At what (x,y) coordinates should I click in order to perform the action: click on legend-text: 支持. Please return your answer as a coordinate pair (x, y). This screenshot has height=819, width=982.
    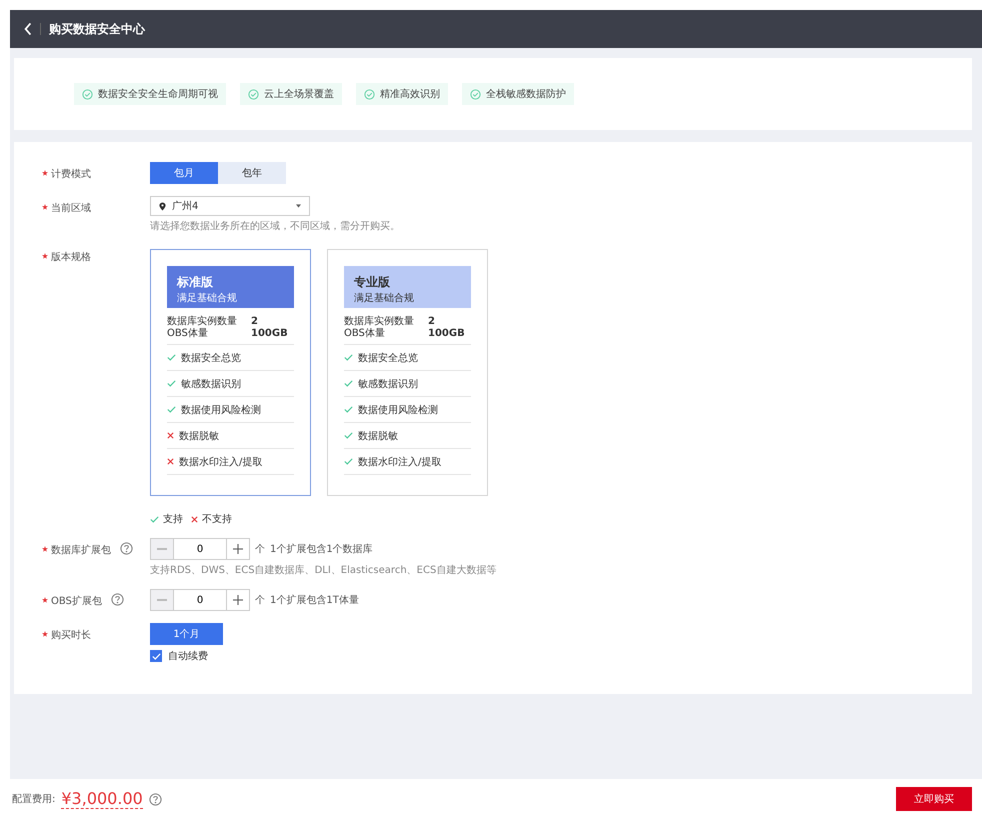
    Looking at the image, I should click on (173, 519).